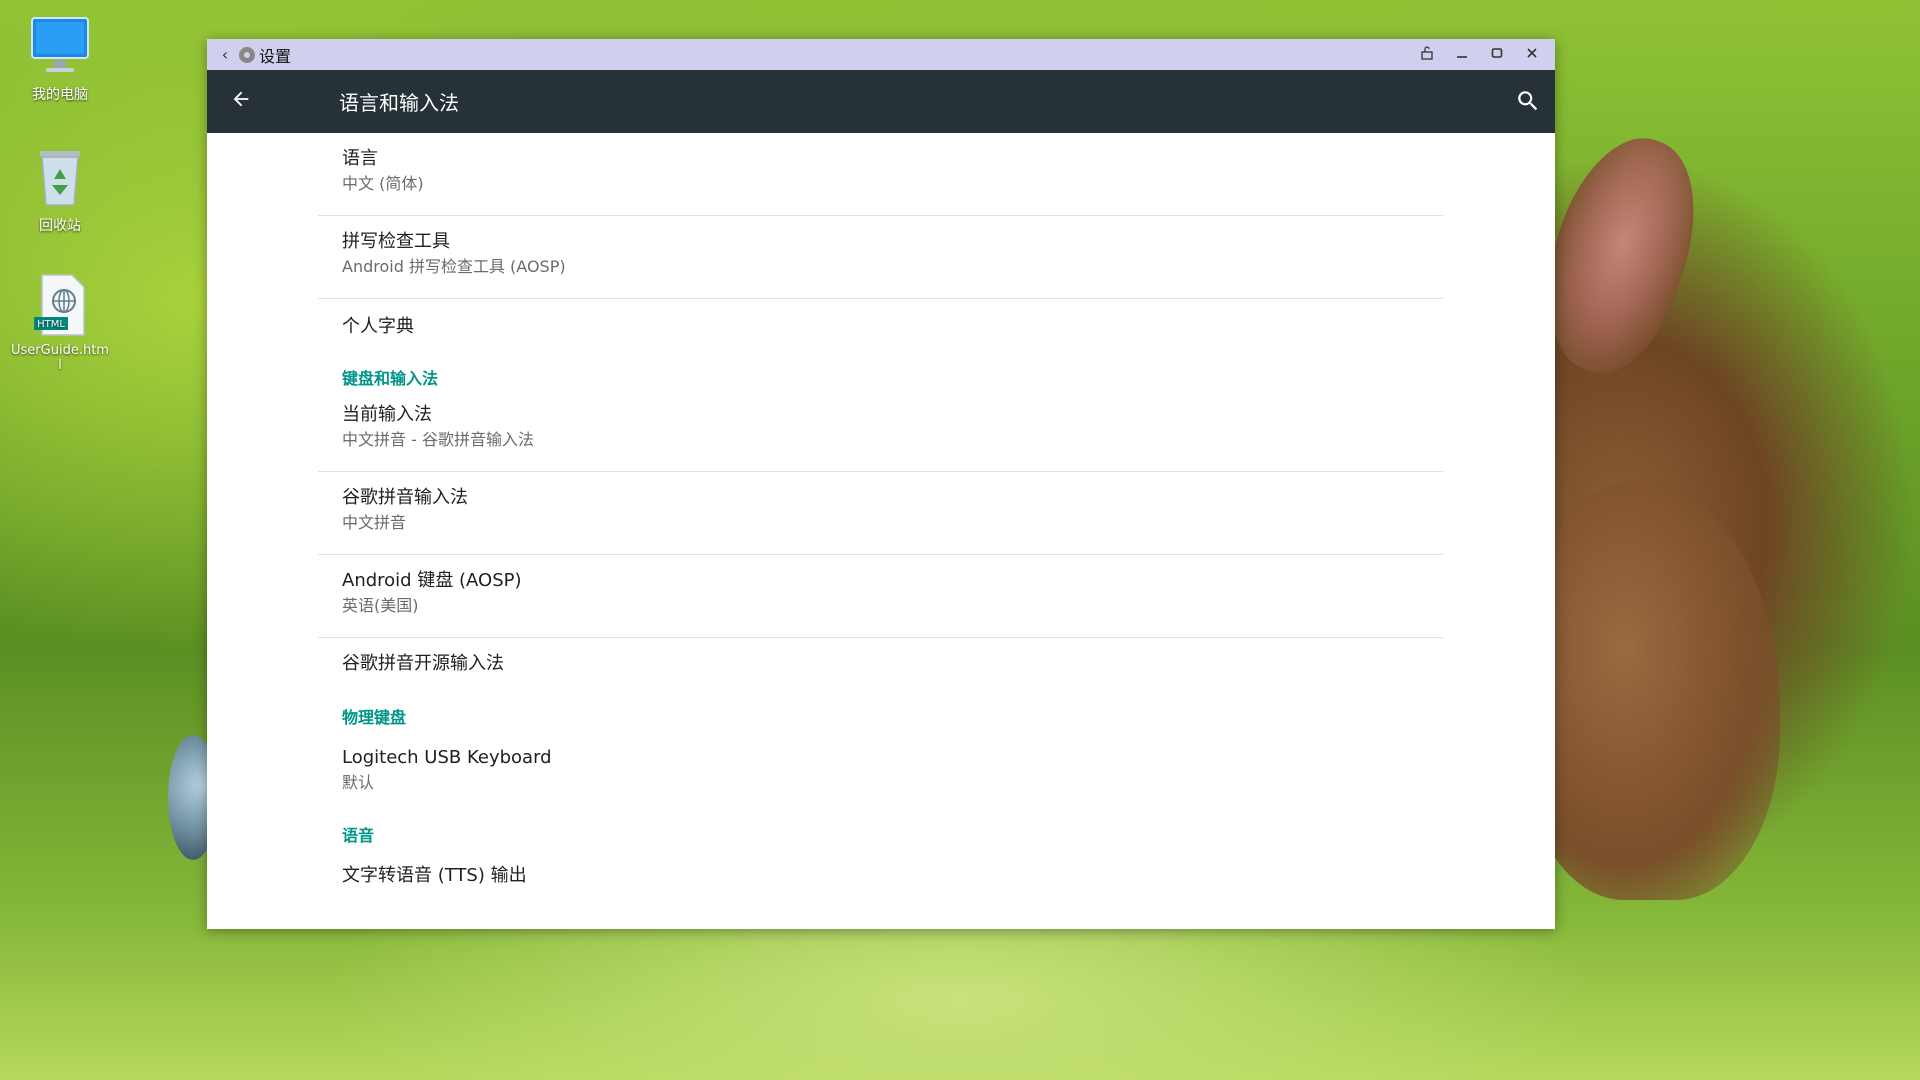 The image size is (1920, 1080). What do you see at coordinates (880, 513) in the screenshot?
I see `pref-google-pinyin: 谷歌拼音输入法 中文拼音` at bounding box center [880, 513].